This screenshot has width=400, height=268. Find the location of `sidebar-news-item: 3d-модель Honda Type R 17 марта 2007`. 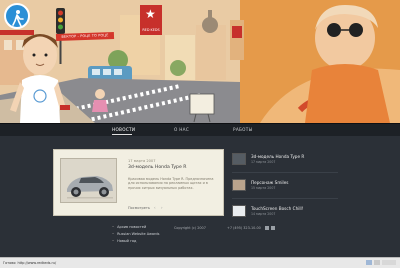

sidebar-news-item: 3d-модель Honda Type R 17 марта 2007 is located at coordinates (287, 160).